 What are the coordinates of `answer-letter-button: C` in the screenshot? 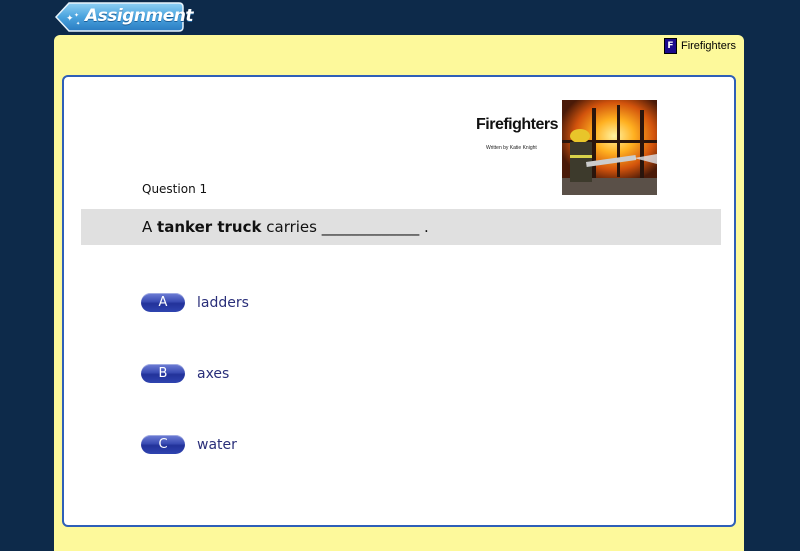 It's located at (163, 444).